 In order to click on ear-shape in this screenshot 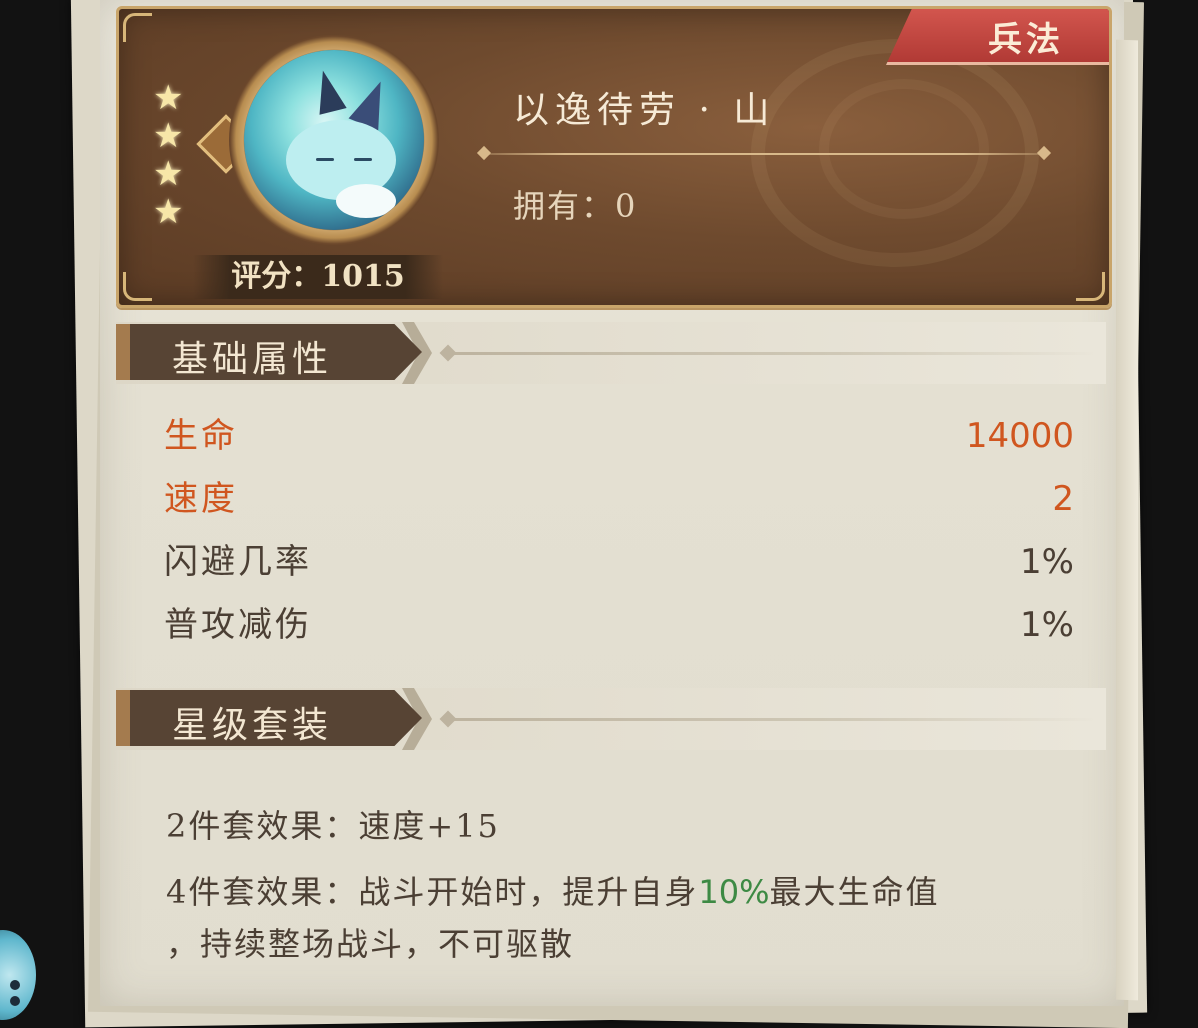, I will do `click(328, 91)`.